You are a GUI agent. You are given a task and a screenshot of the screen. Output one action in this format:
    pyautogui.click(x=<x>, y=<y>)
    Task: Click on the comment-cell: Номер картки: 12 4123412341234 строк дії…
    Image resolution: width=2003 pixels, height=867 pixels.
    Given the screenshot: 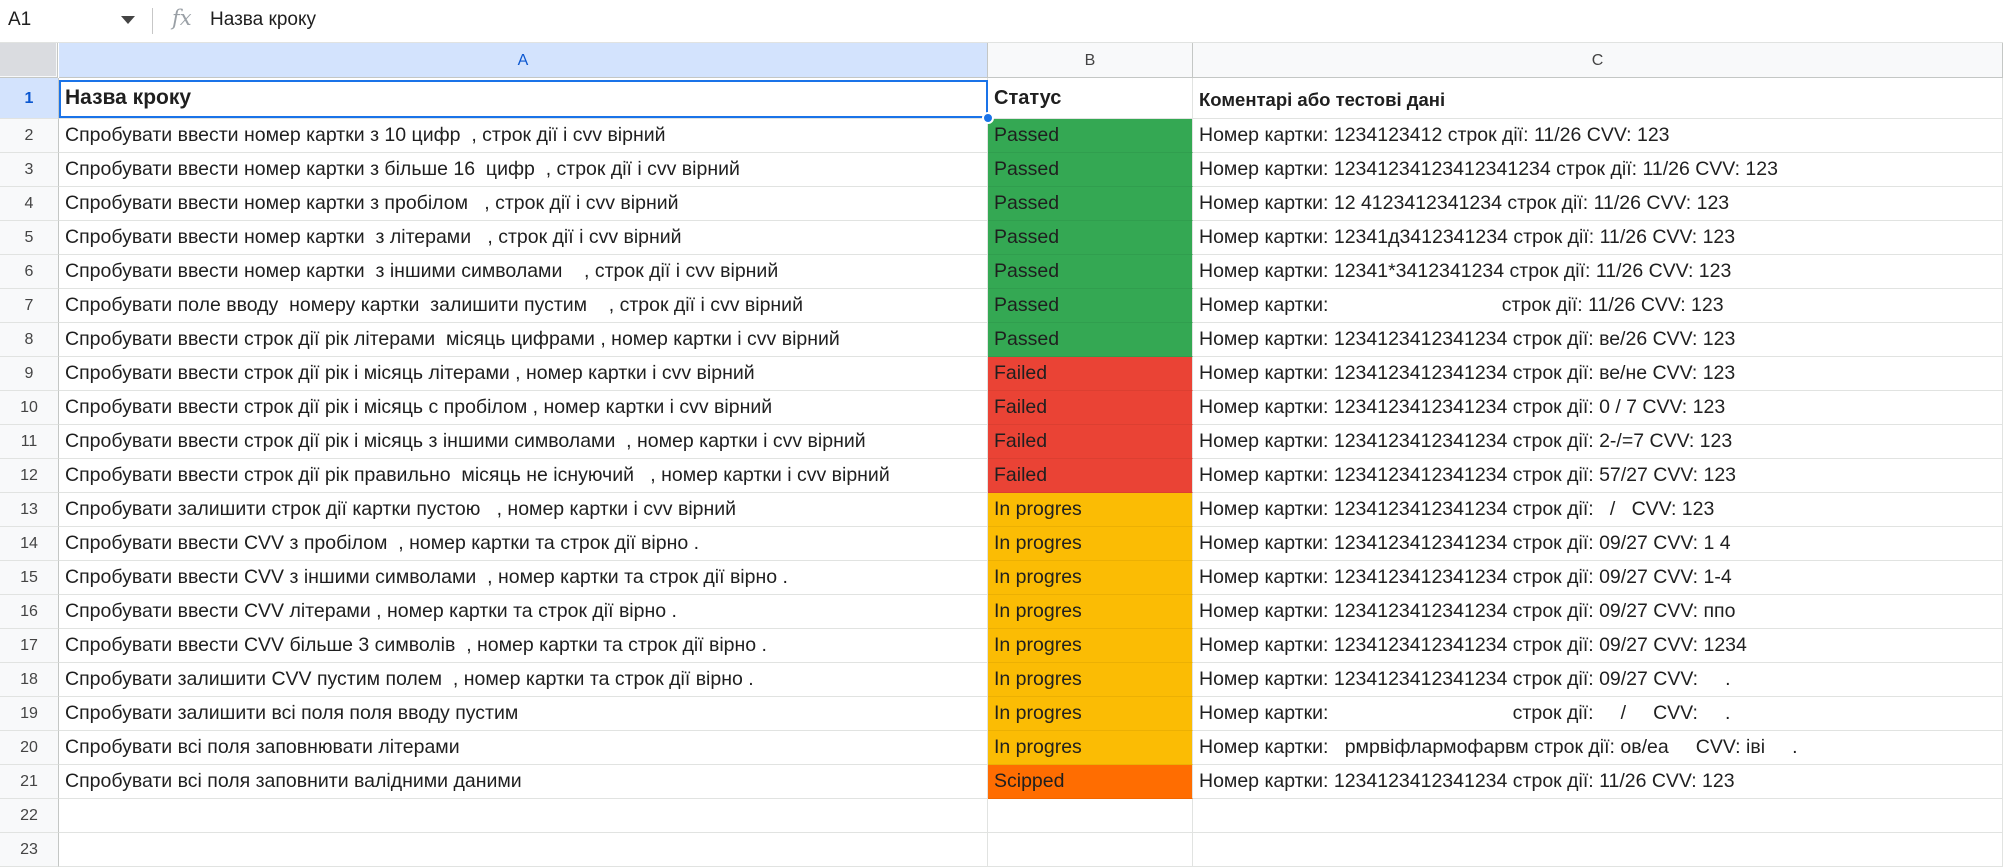 What is the action you would take?
    pyautogui.click(x=1598, y=204)
    